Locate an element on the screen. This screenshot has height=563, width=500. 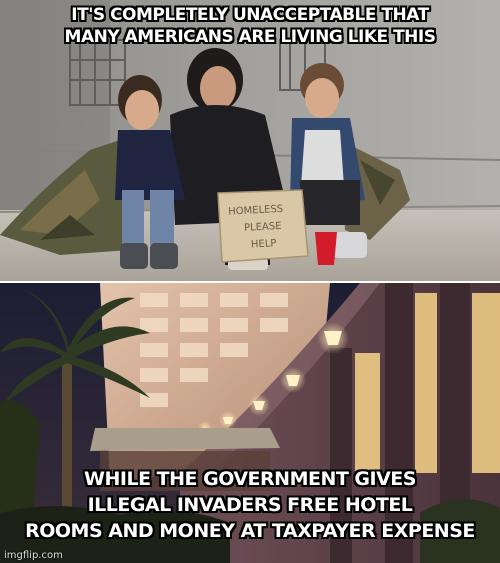
sign-line-2: PLEASE is located at coordinates (263, 227).